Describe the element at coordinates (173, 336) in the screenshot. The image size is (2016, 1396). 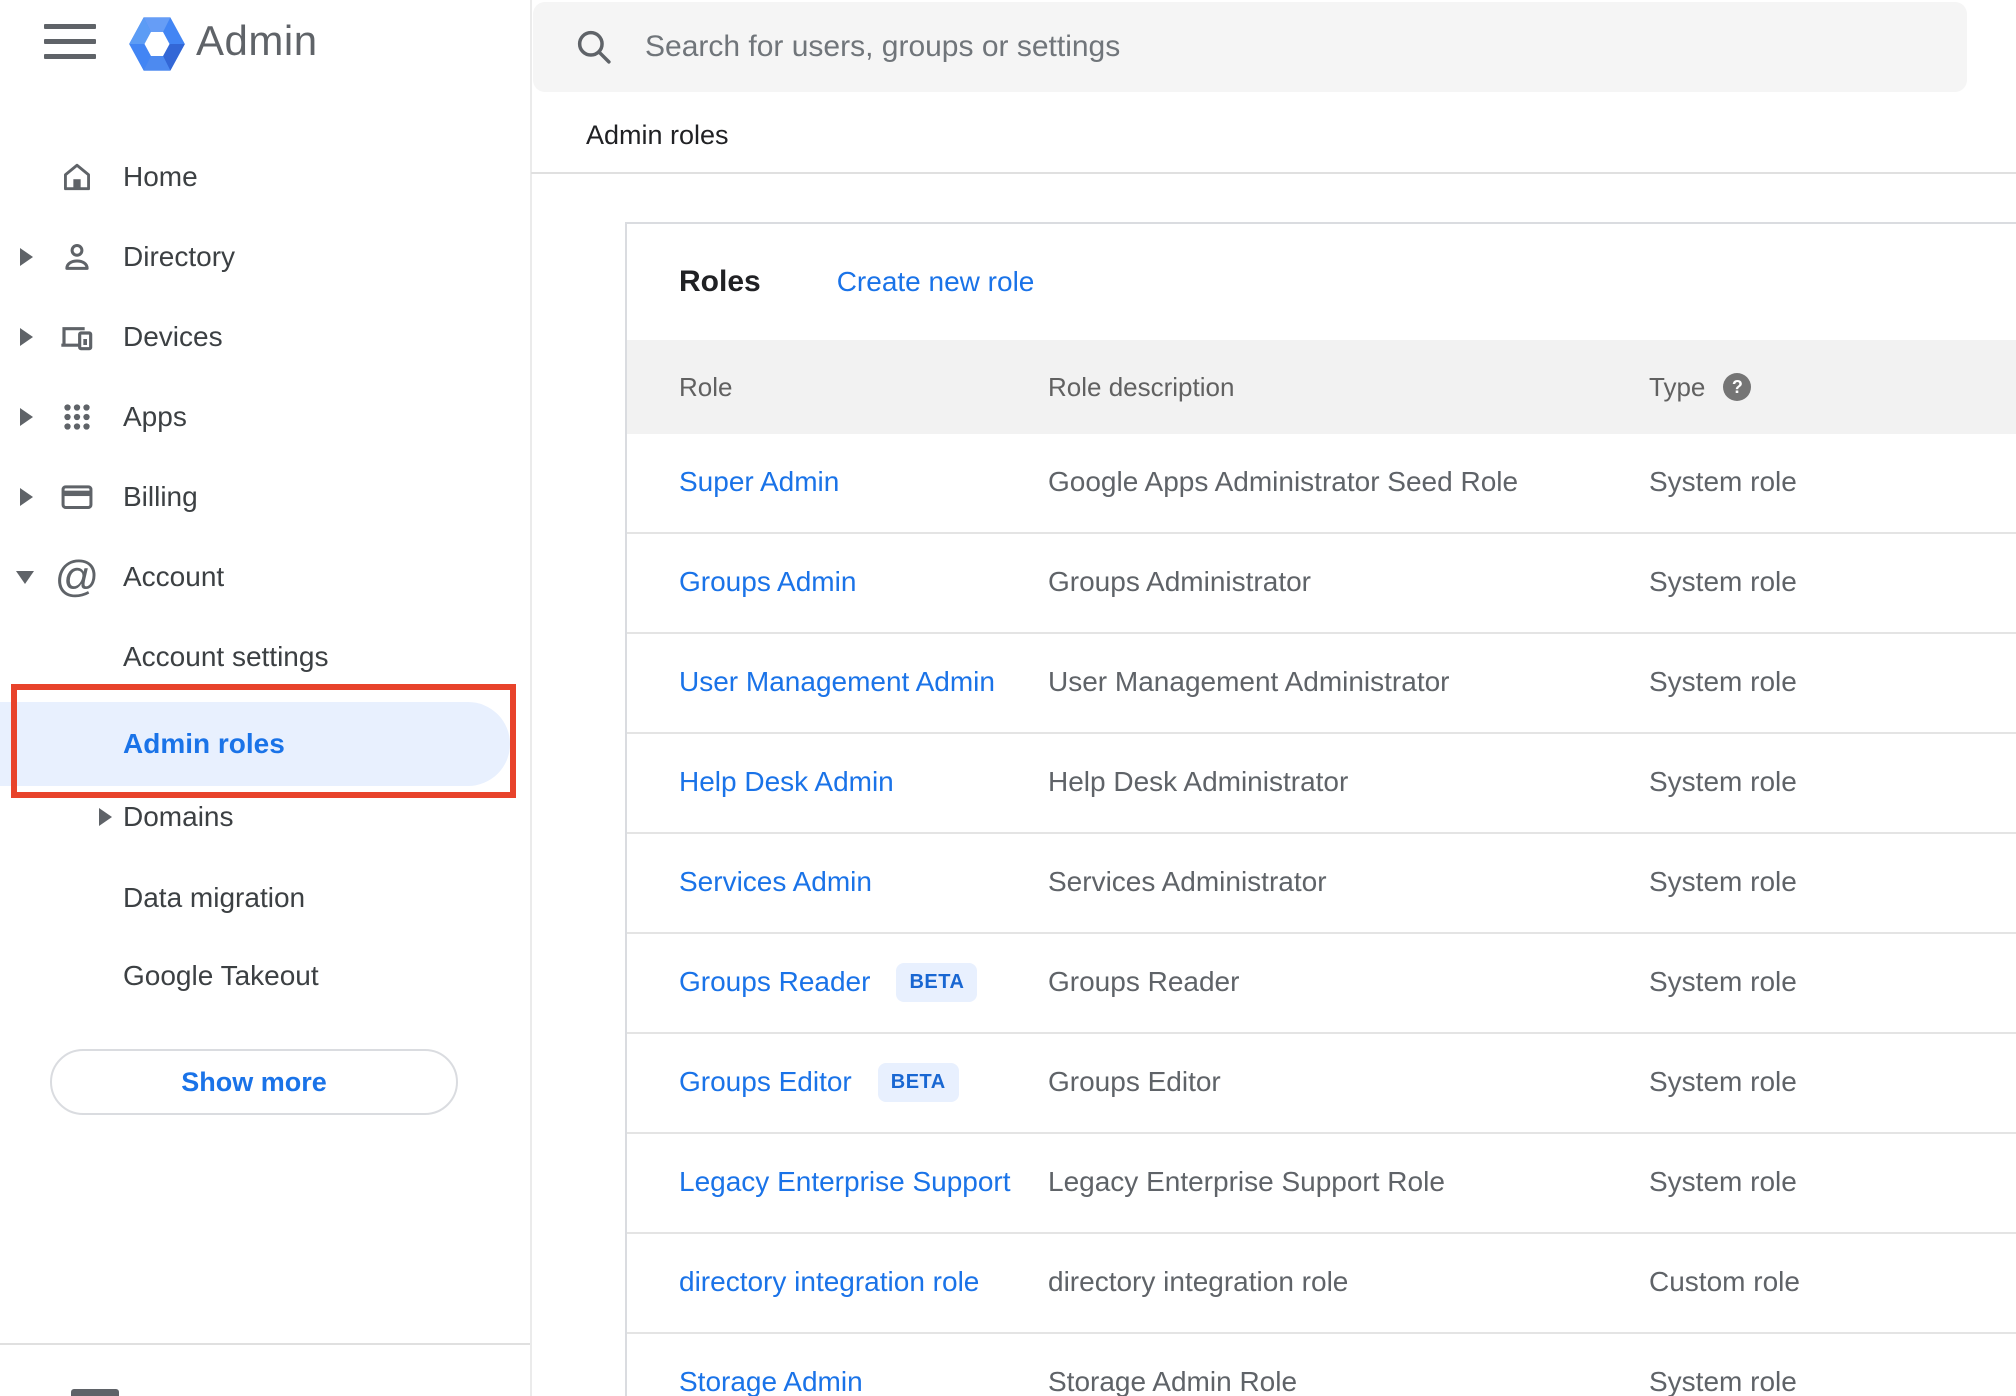
I see `sidebar-item-label: Devices` at that location.